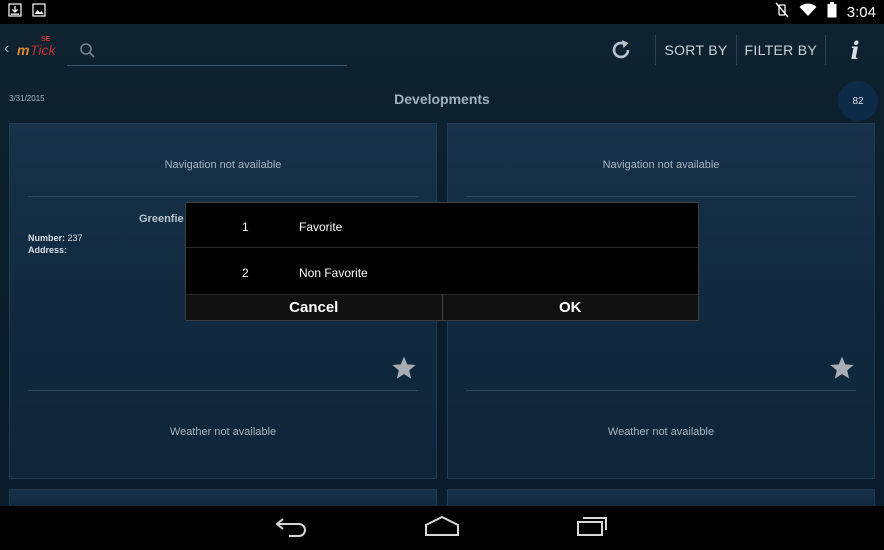 The width and height of the screenshot is (884, 550). What do you see at coordinates (442, 12) in the screenshot?
I see `status-bar: 3:04` at bounding box center [442, 12].